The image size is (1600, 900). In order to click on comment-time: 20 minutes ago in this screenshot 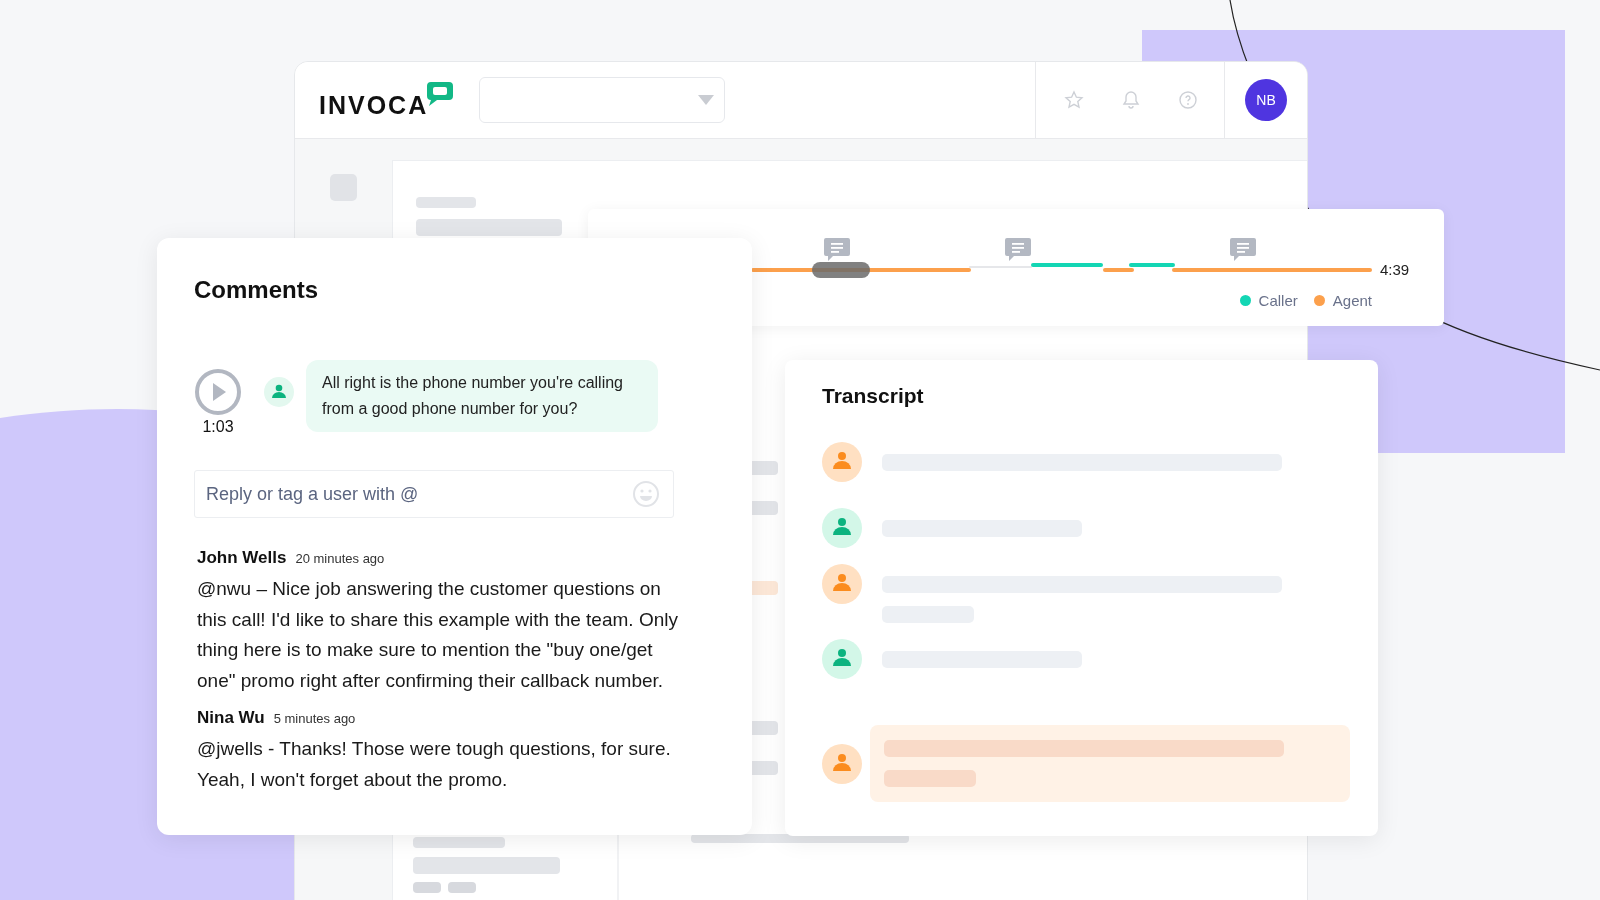, I will do `click(340, 558)`.